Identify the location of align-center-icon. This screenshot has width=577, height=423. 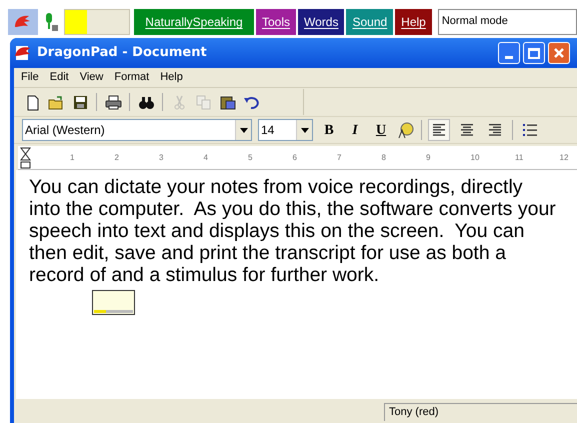
(467, 130).